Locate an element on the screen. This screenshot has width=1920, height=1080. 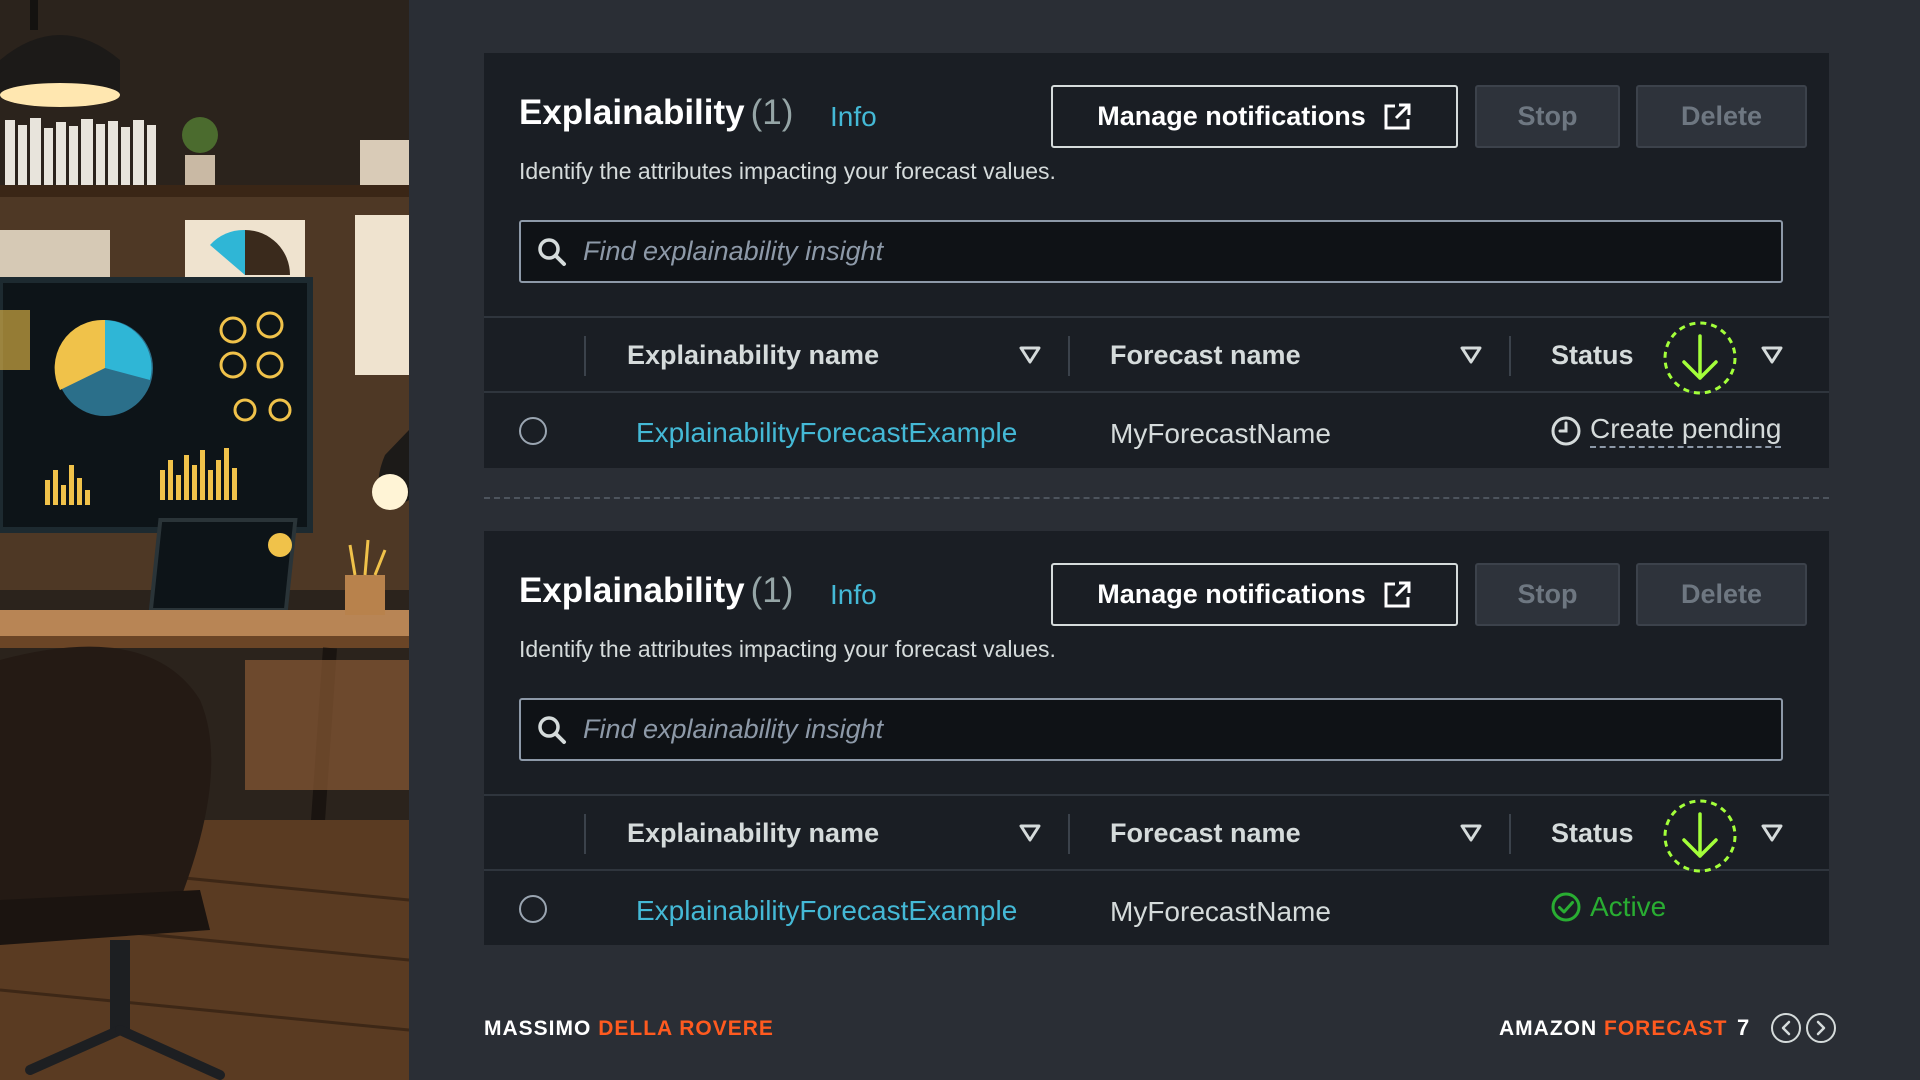
chevron-left-icon is located at coordinates (1786, 1028).